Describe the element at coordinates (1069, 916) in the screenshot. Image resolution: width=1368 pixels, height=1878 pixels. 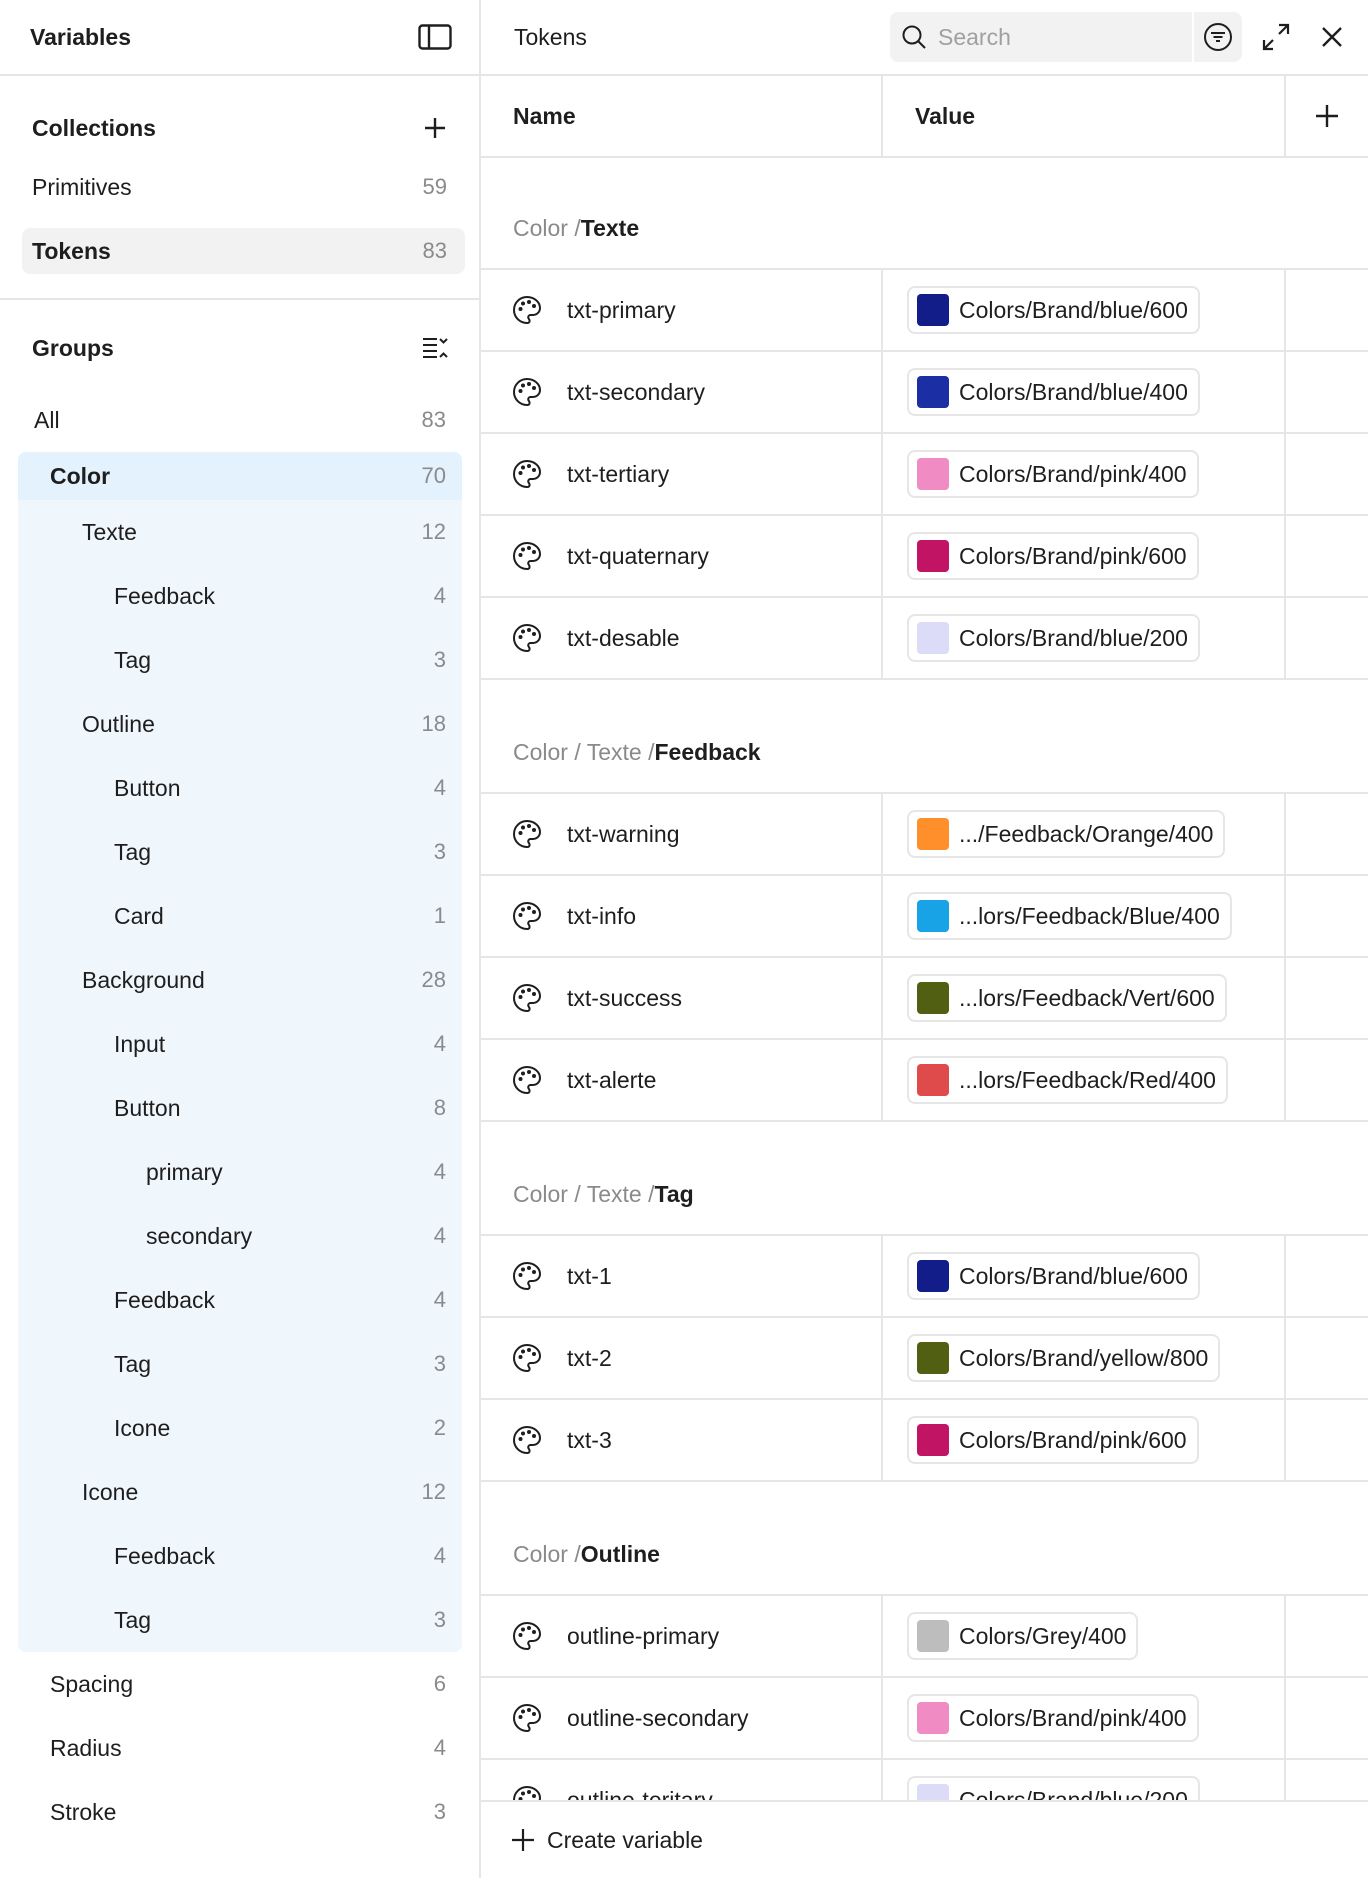
I see `alias-chip: ...lors/Feedback/Blue/400` at that location.